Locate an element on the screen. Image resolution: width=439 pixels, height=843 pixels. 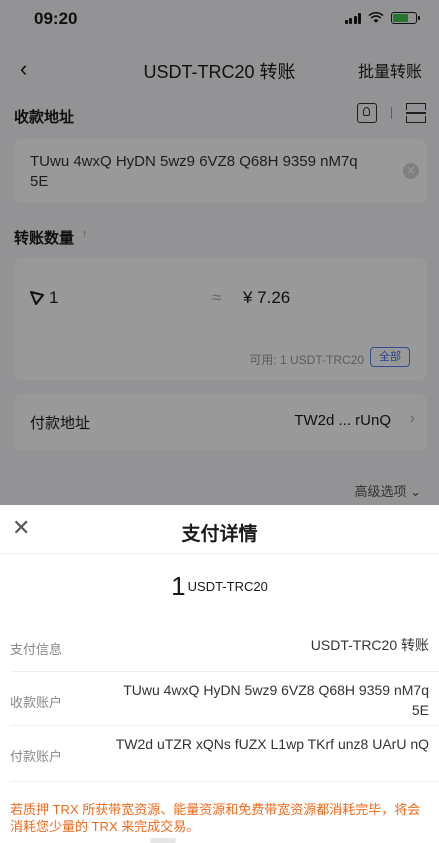
detail-row-label: 收款账户 is located at coordinates (36, 702).